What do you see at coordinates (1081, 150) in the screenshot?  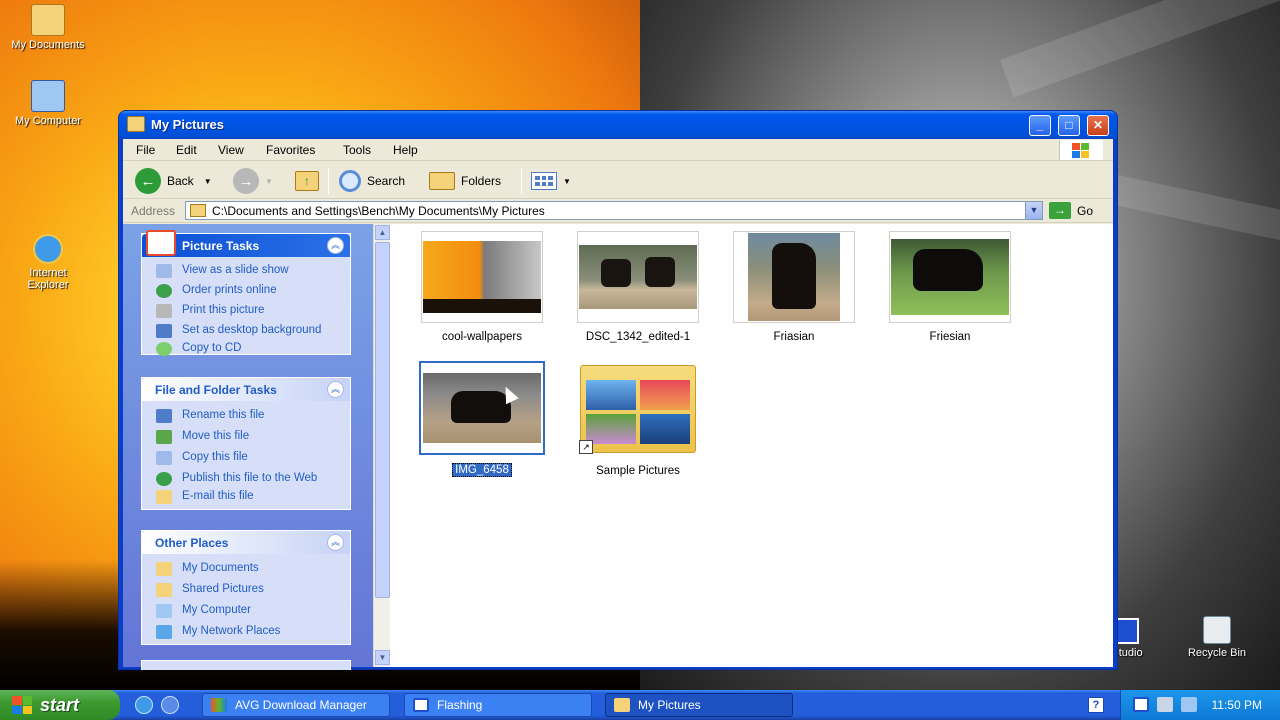 I see `windows-logo-icon` at bounding box center [1081, 150].